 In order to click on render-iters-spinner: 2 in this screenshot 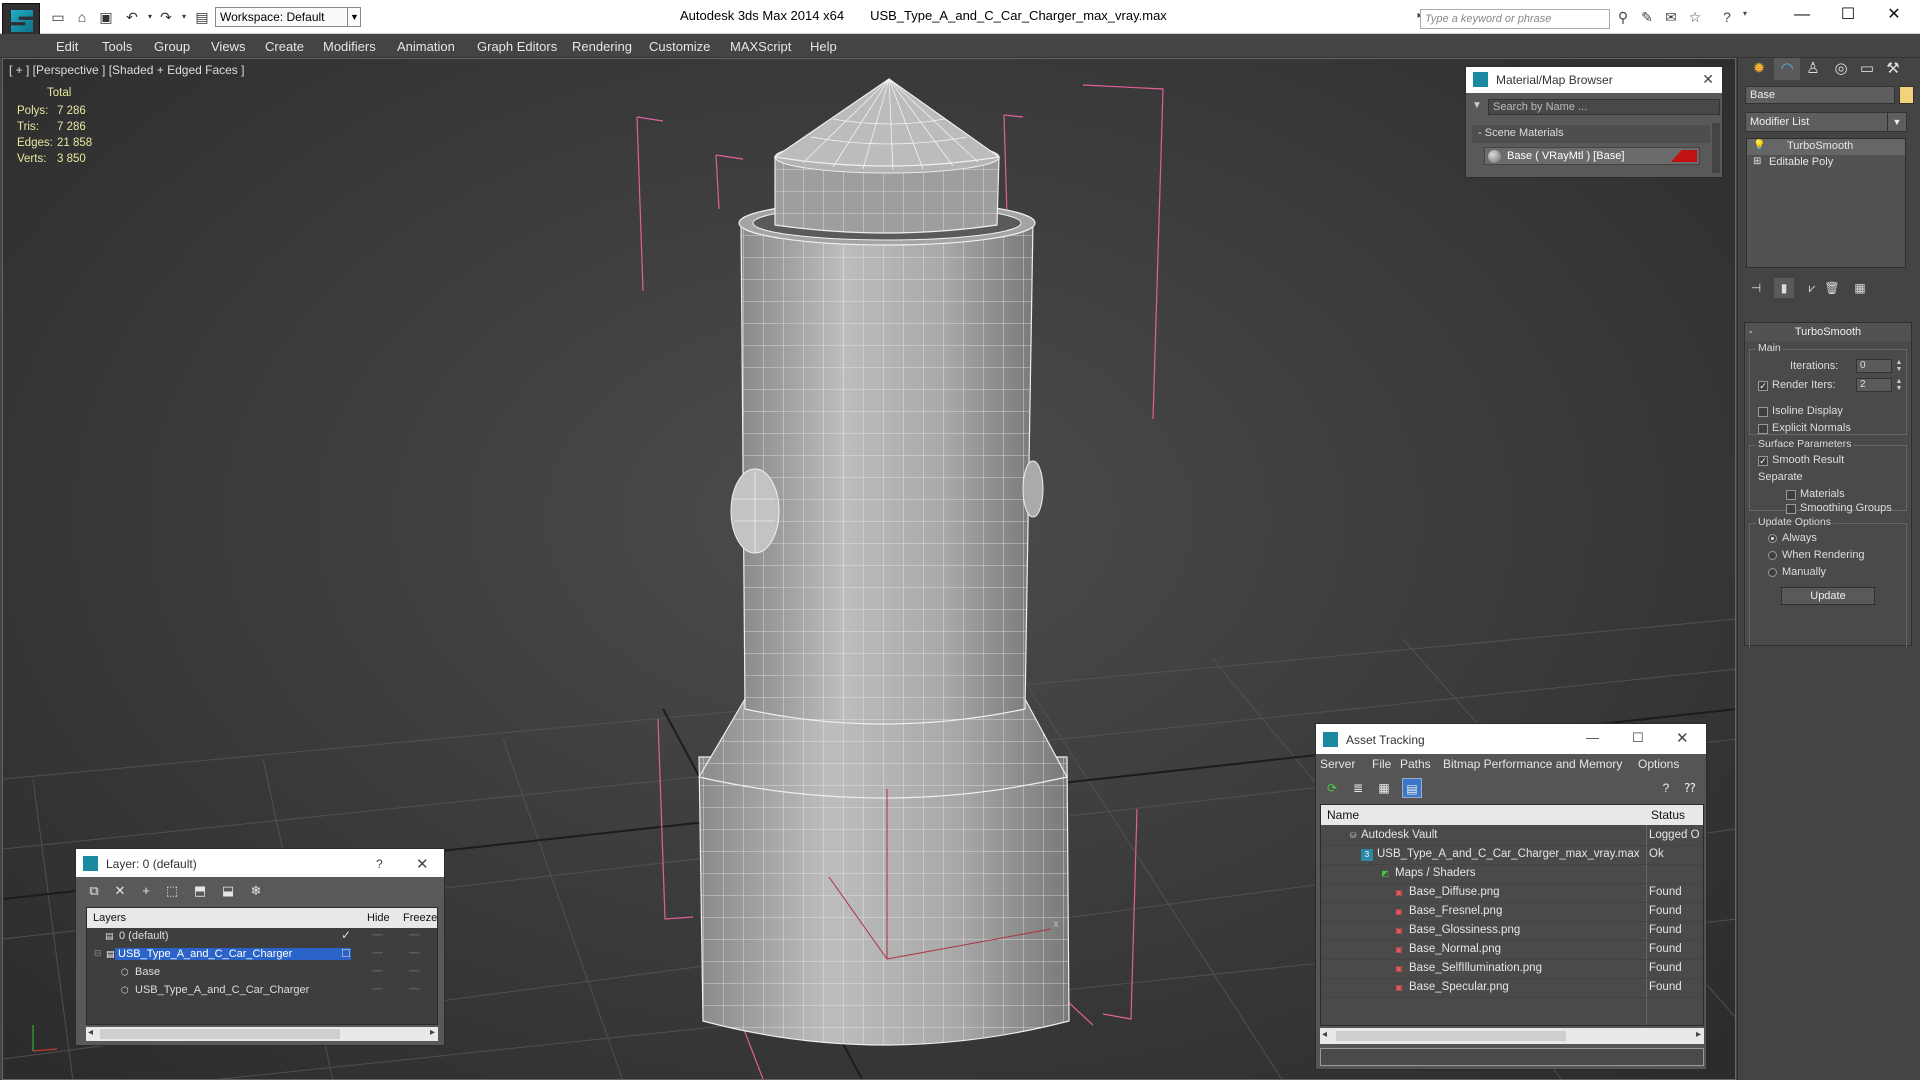, I will do `click(1874, 385)`.